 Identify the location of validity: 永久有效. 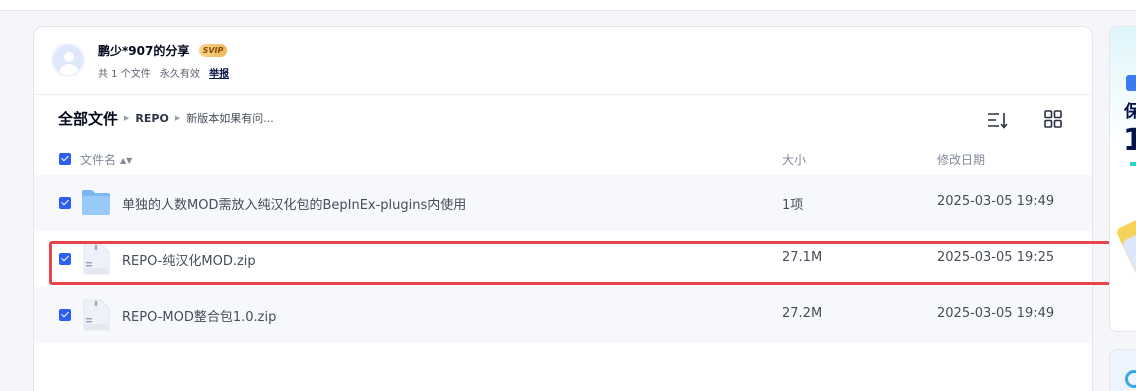
(179, 74).